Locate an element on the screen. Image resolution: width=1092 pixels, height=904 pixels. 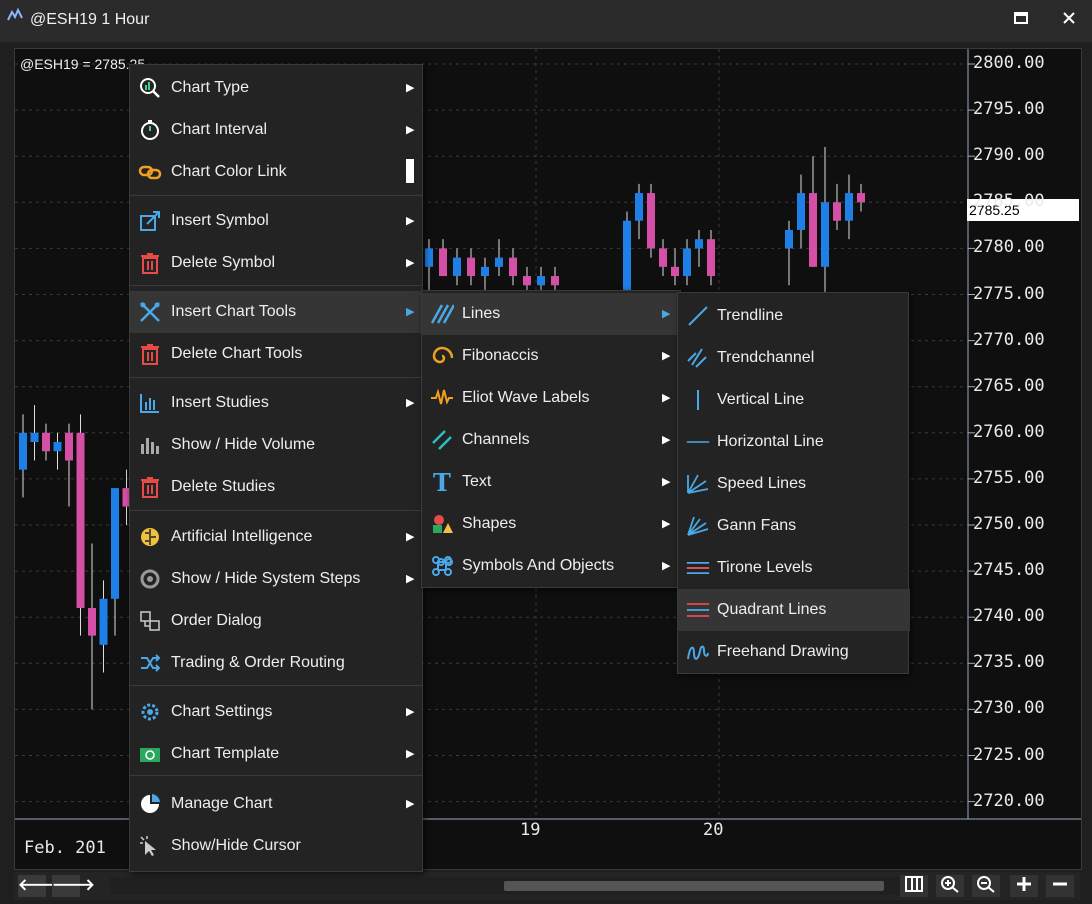
menu-item-insert-chart-tools: Insert Chart Tools ▶ is located at coordinates (277, 312).